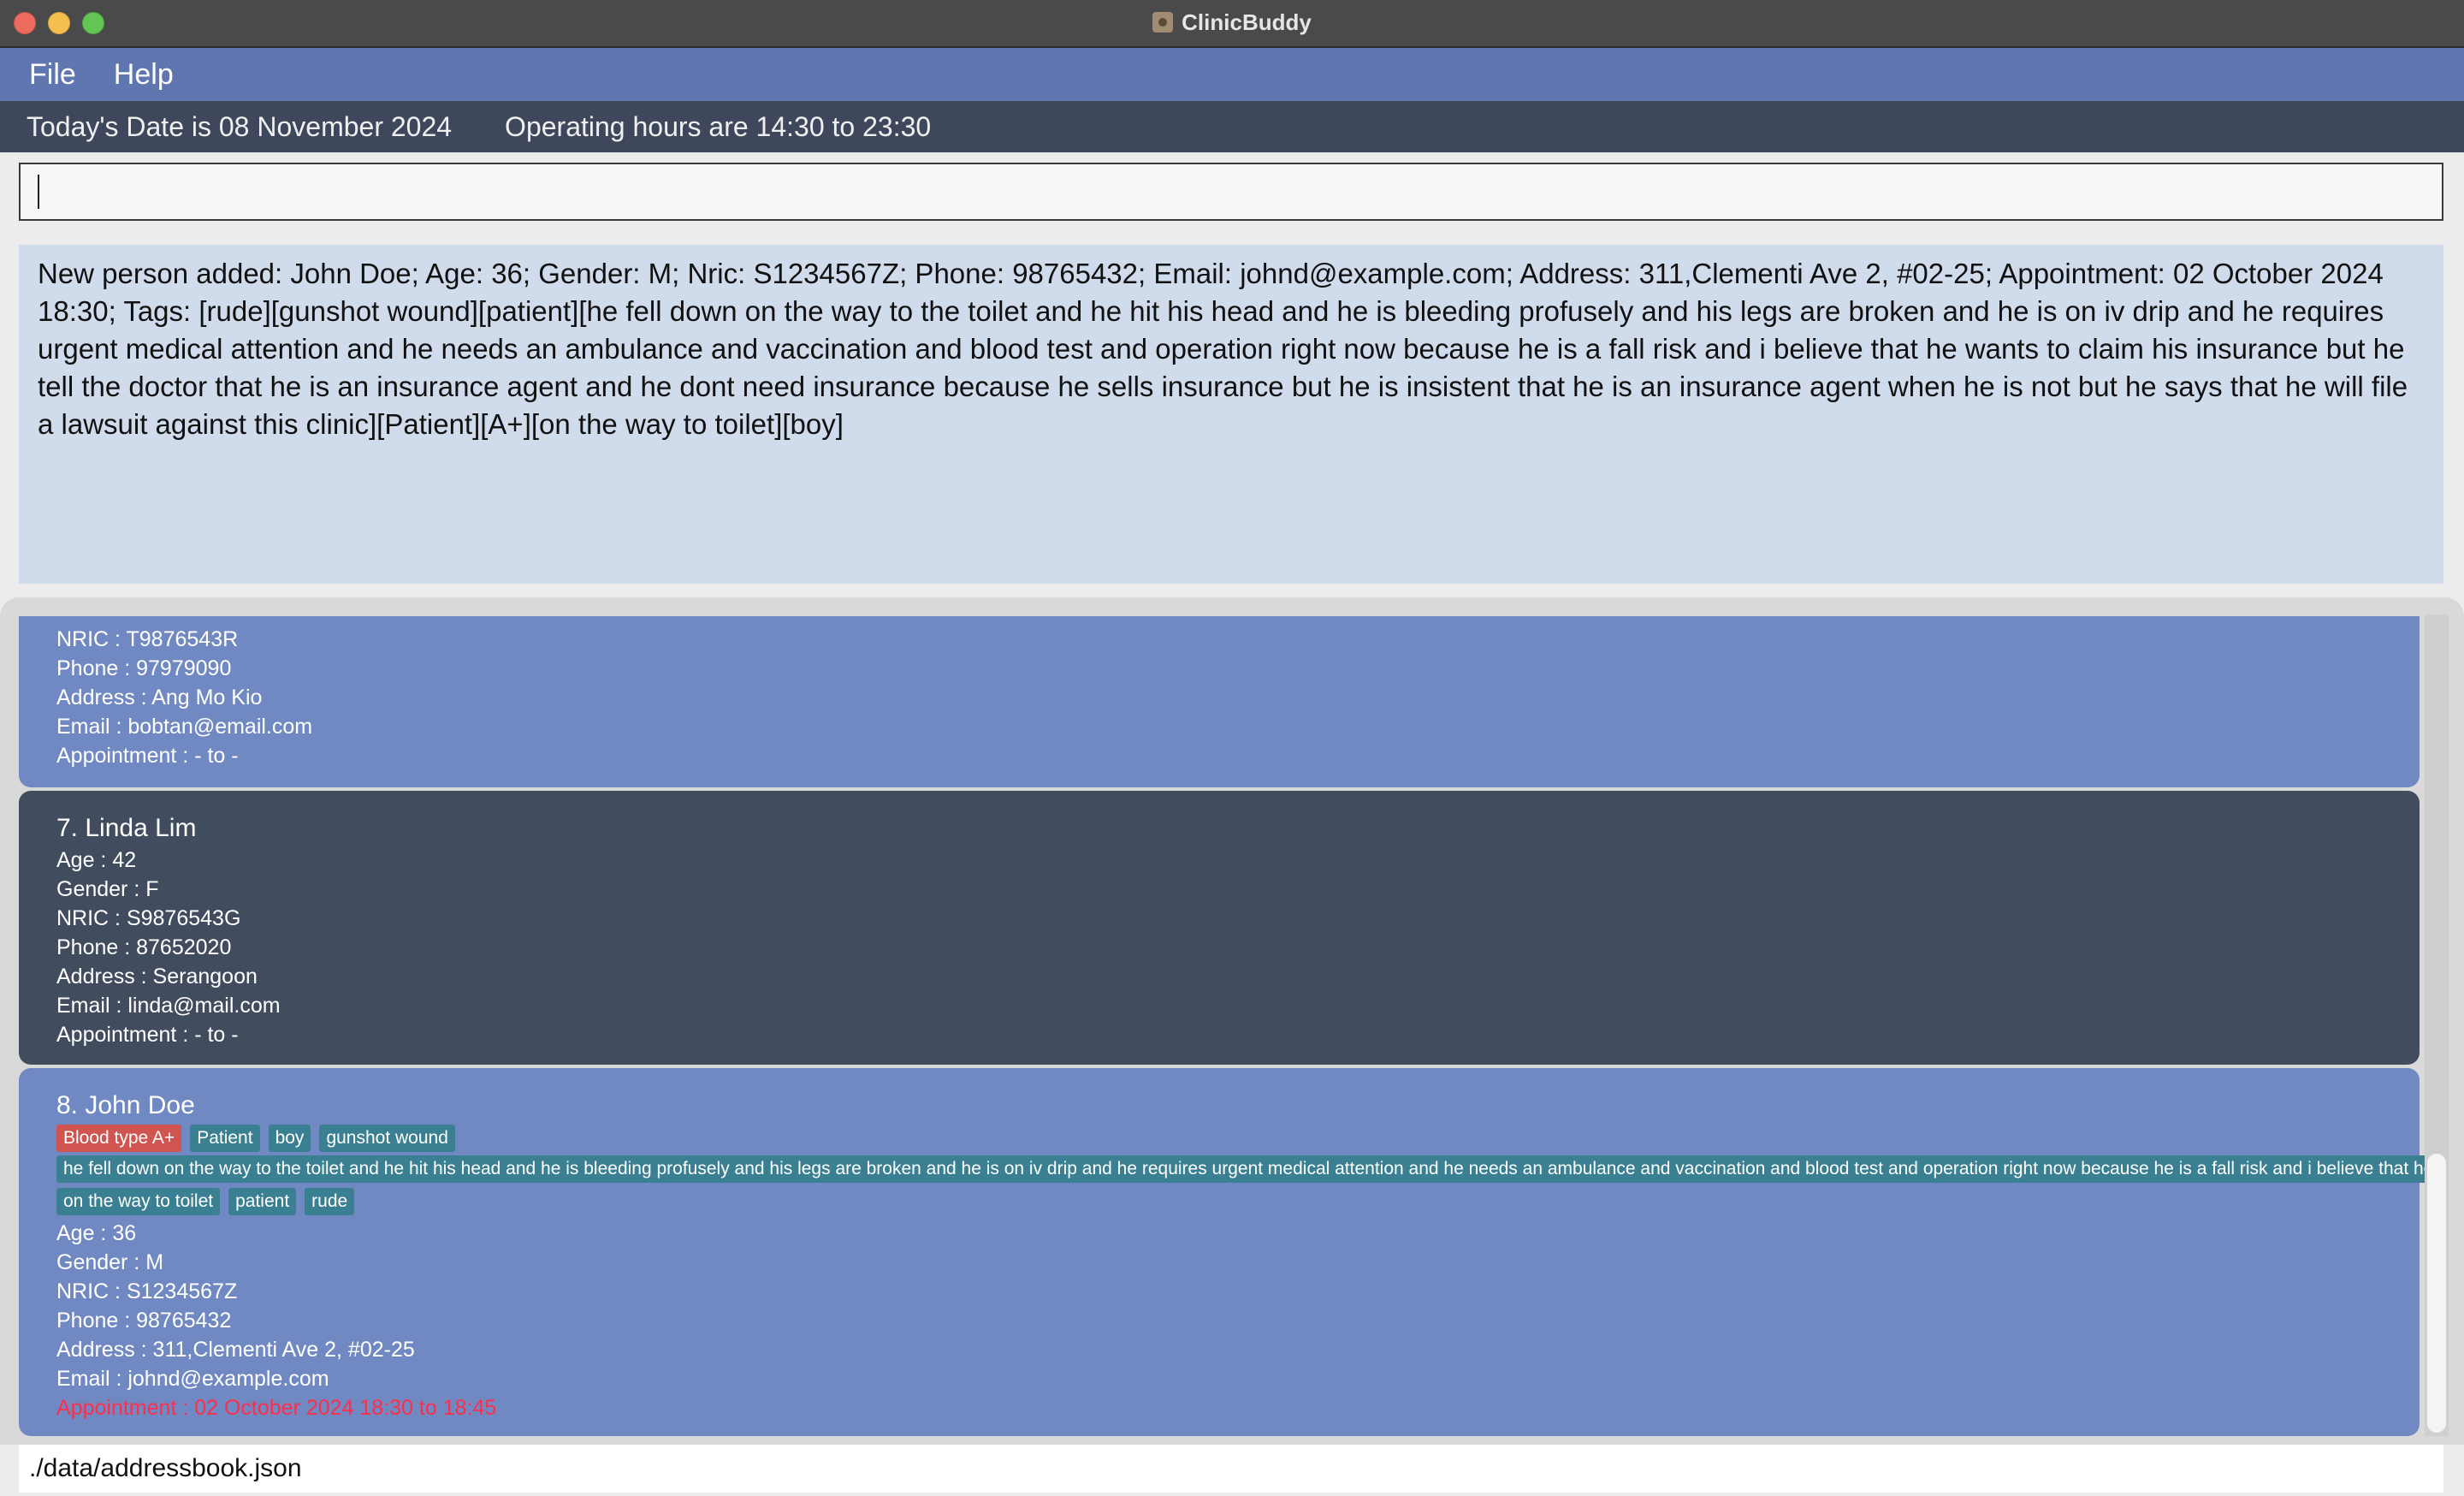 The image size is (2464, 1496). I want to click on todays-date-label: Today's Date is 08 November 2024, so click(240, 126).